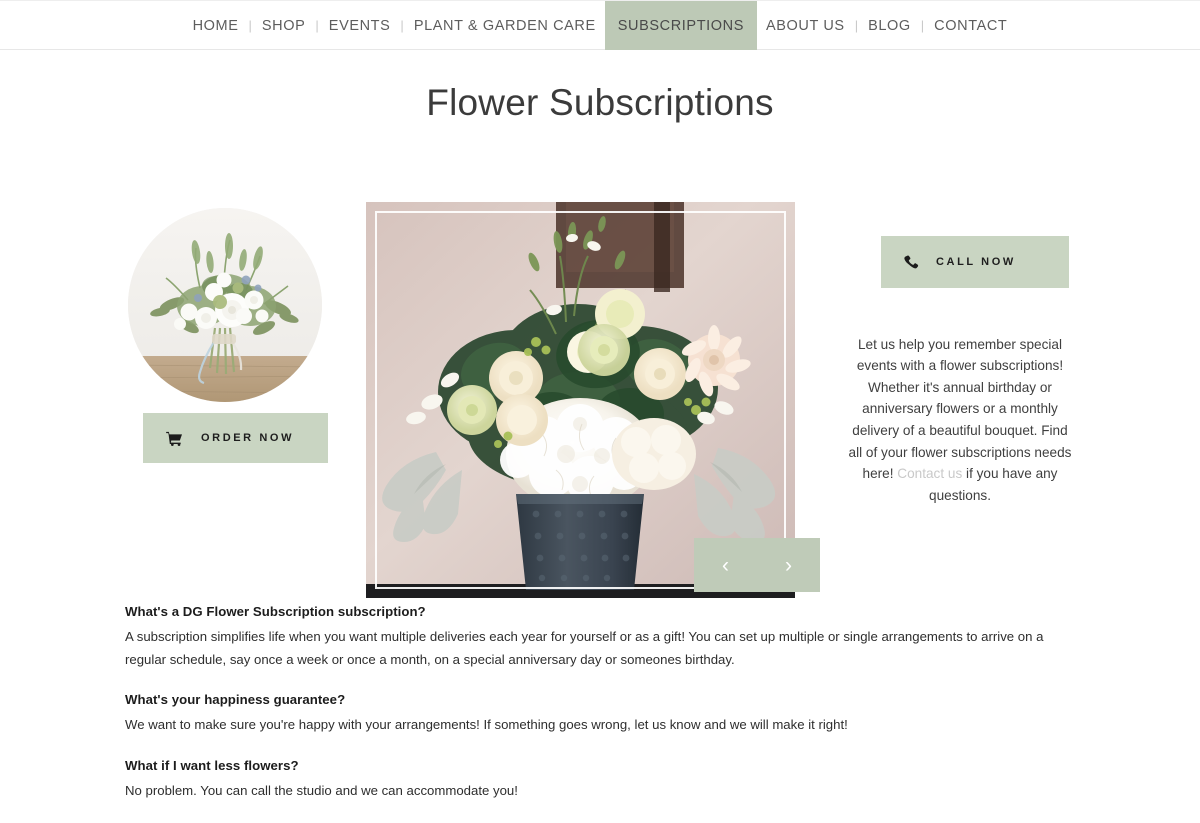  I want to click on contact-us-link: Contact us, so click(929, 473).